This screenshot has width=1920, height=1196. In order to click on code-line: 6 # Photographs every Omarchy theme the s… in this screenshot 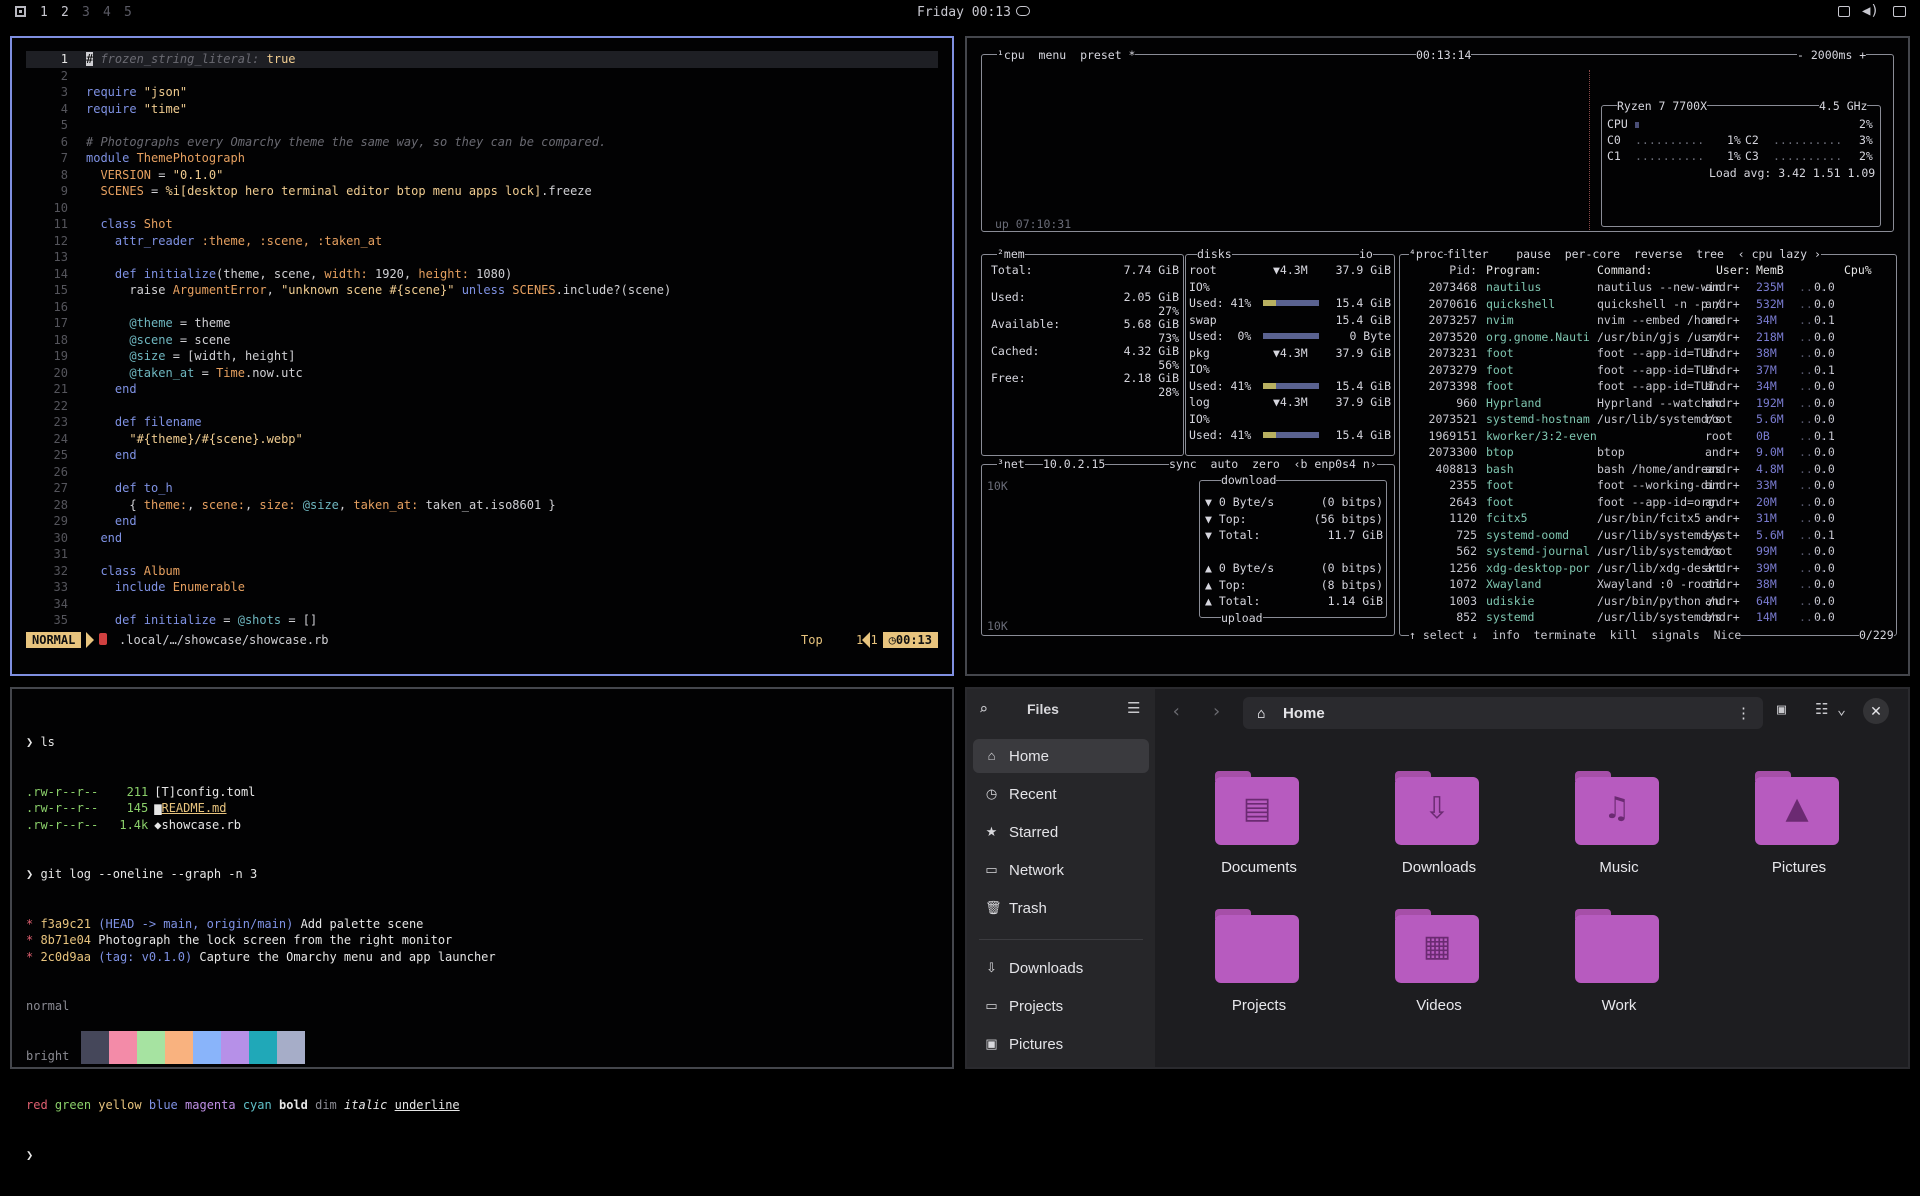, I will do `click(482, 142)`.